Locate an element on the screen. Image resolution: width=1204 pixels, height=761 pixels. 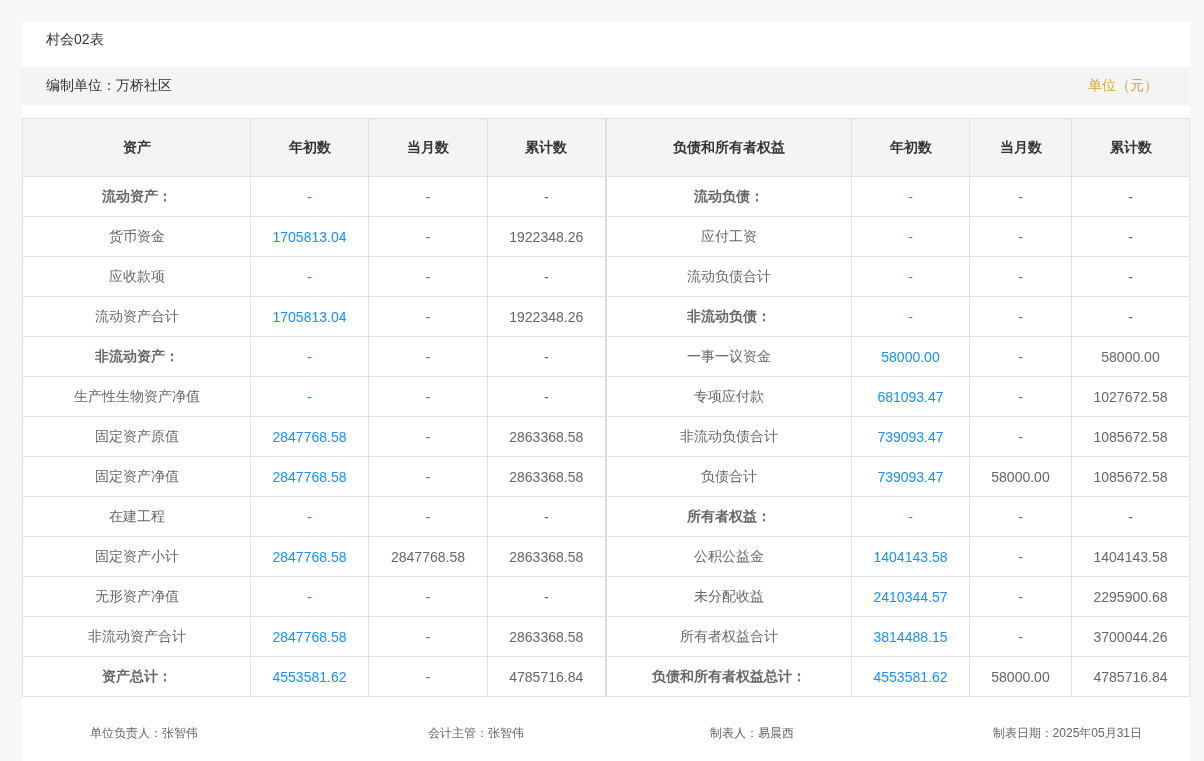
unit-label: 编制单位：万桥社区 is located at coordinates (109, 86).